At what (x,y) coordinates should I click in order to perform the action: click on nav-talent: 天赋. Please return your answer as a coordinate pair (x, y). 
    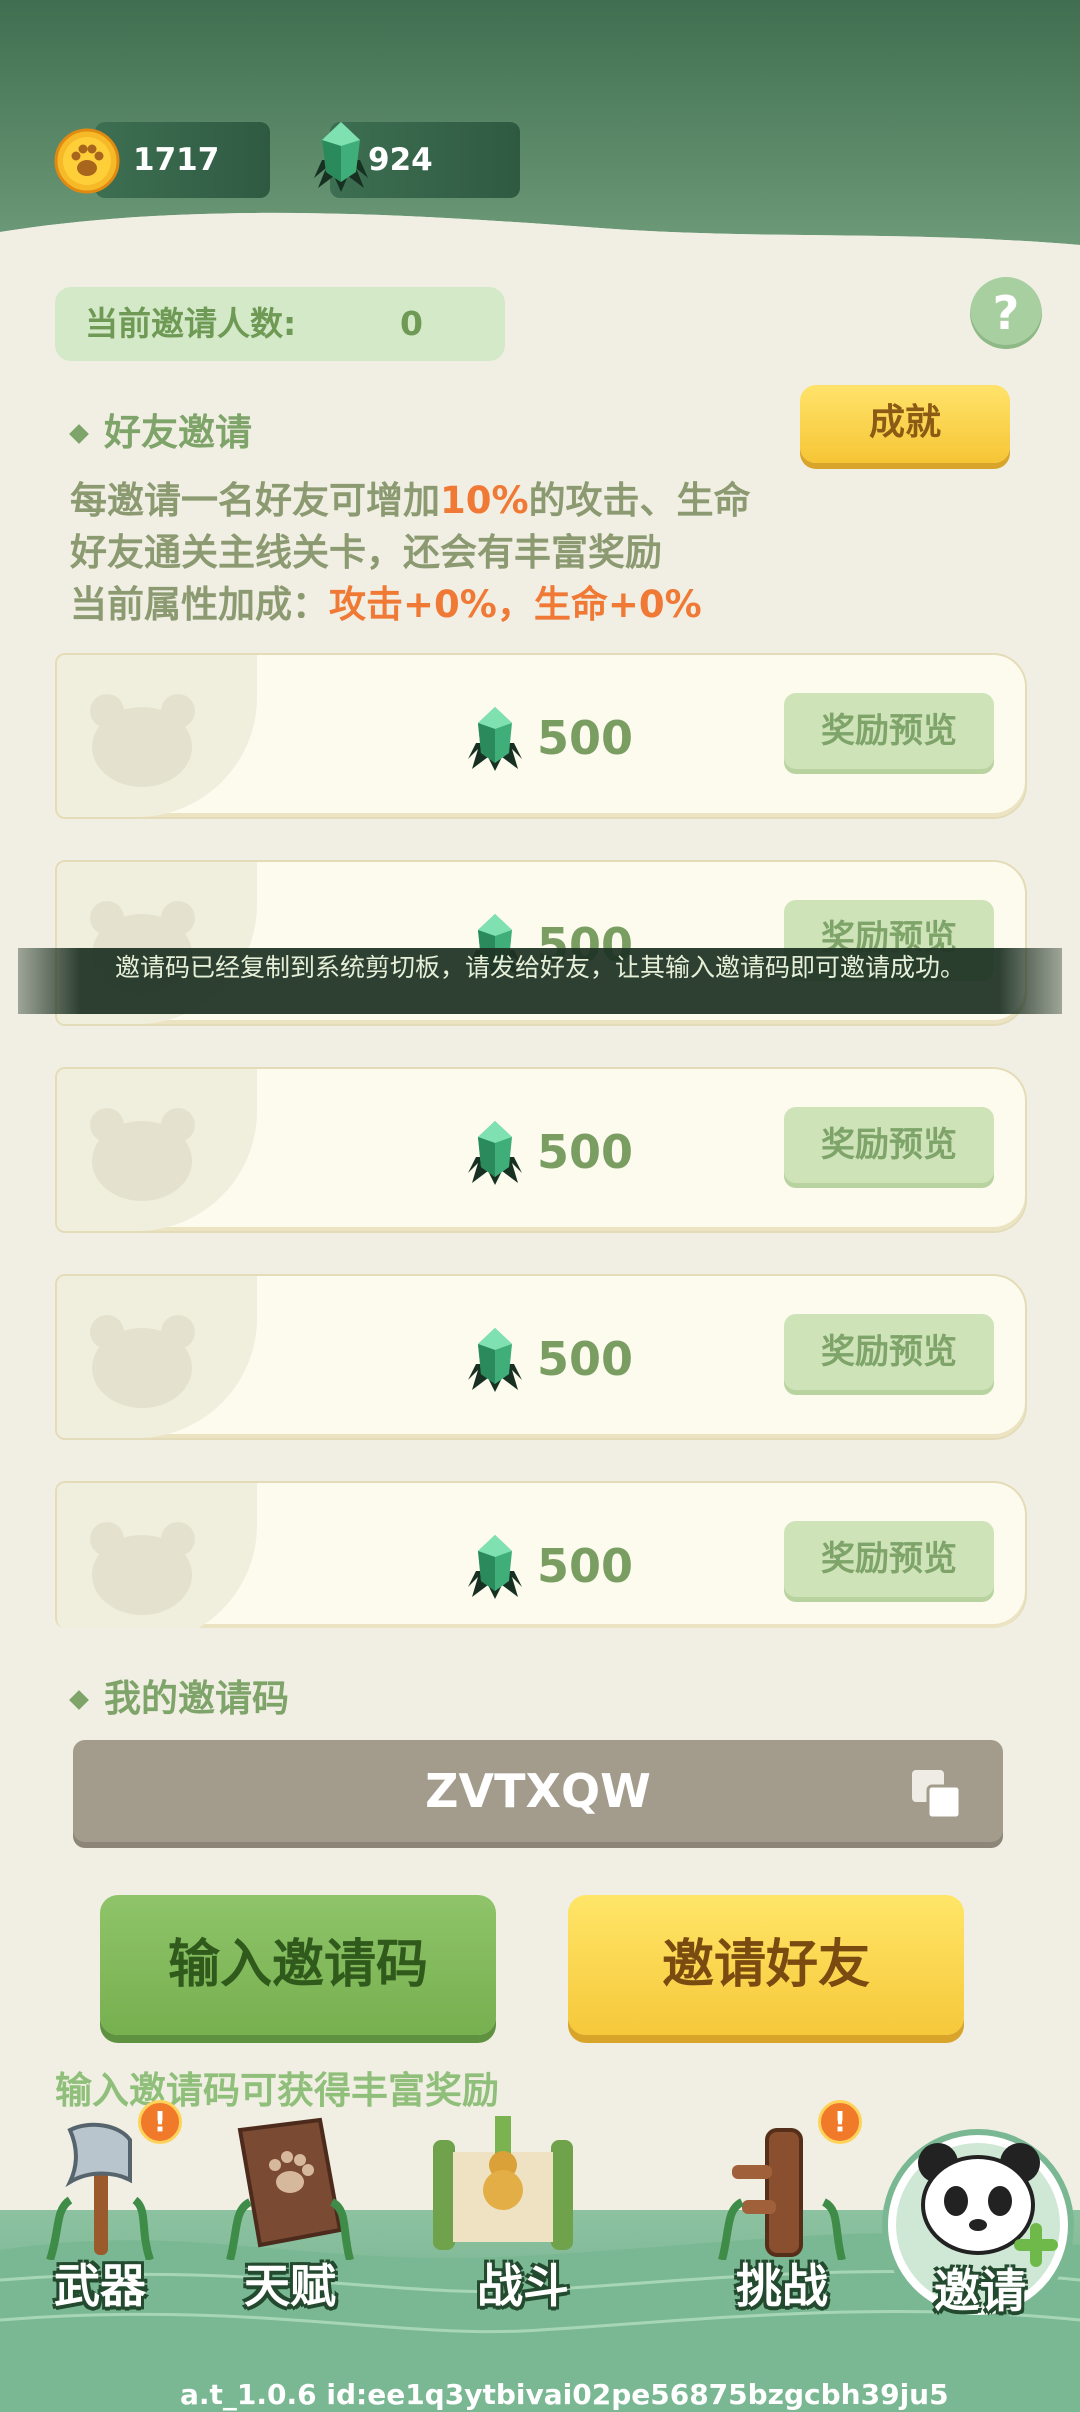
    Looking at the image, I should click on (290, 2220).